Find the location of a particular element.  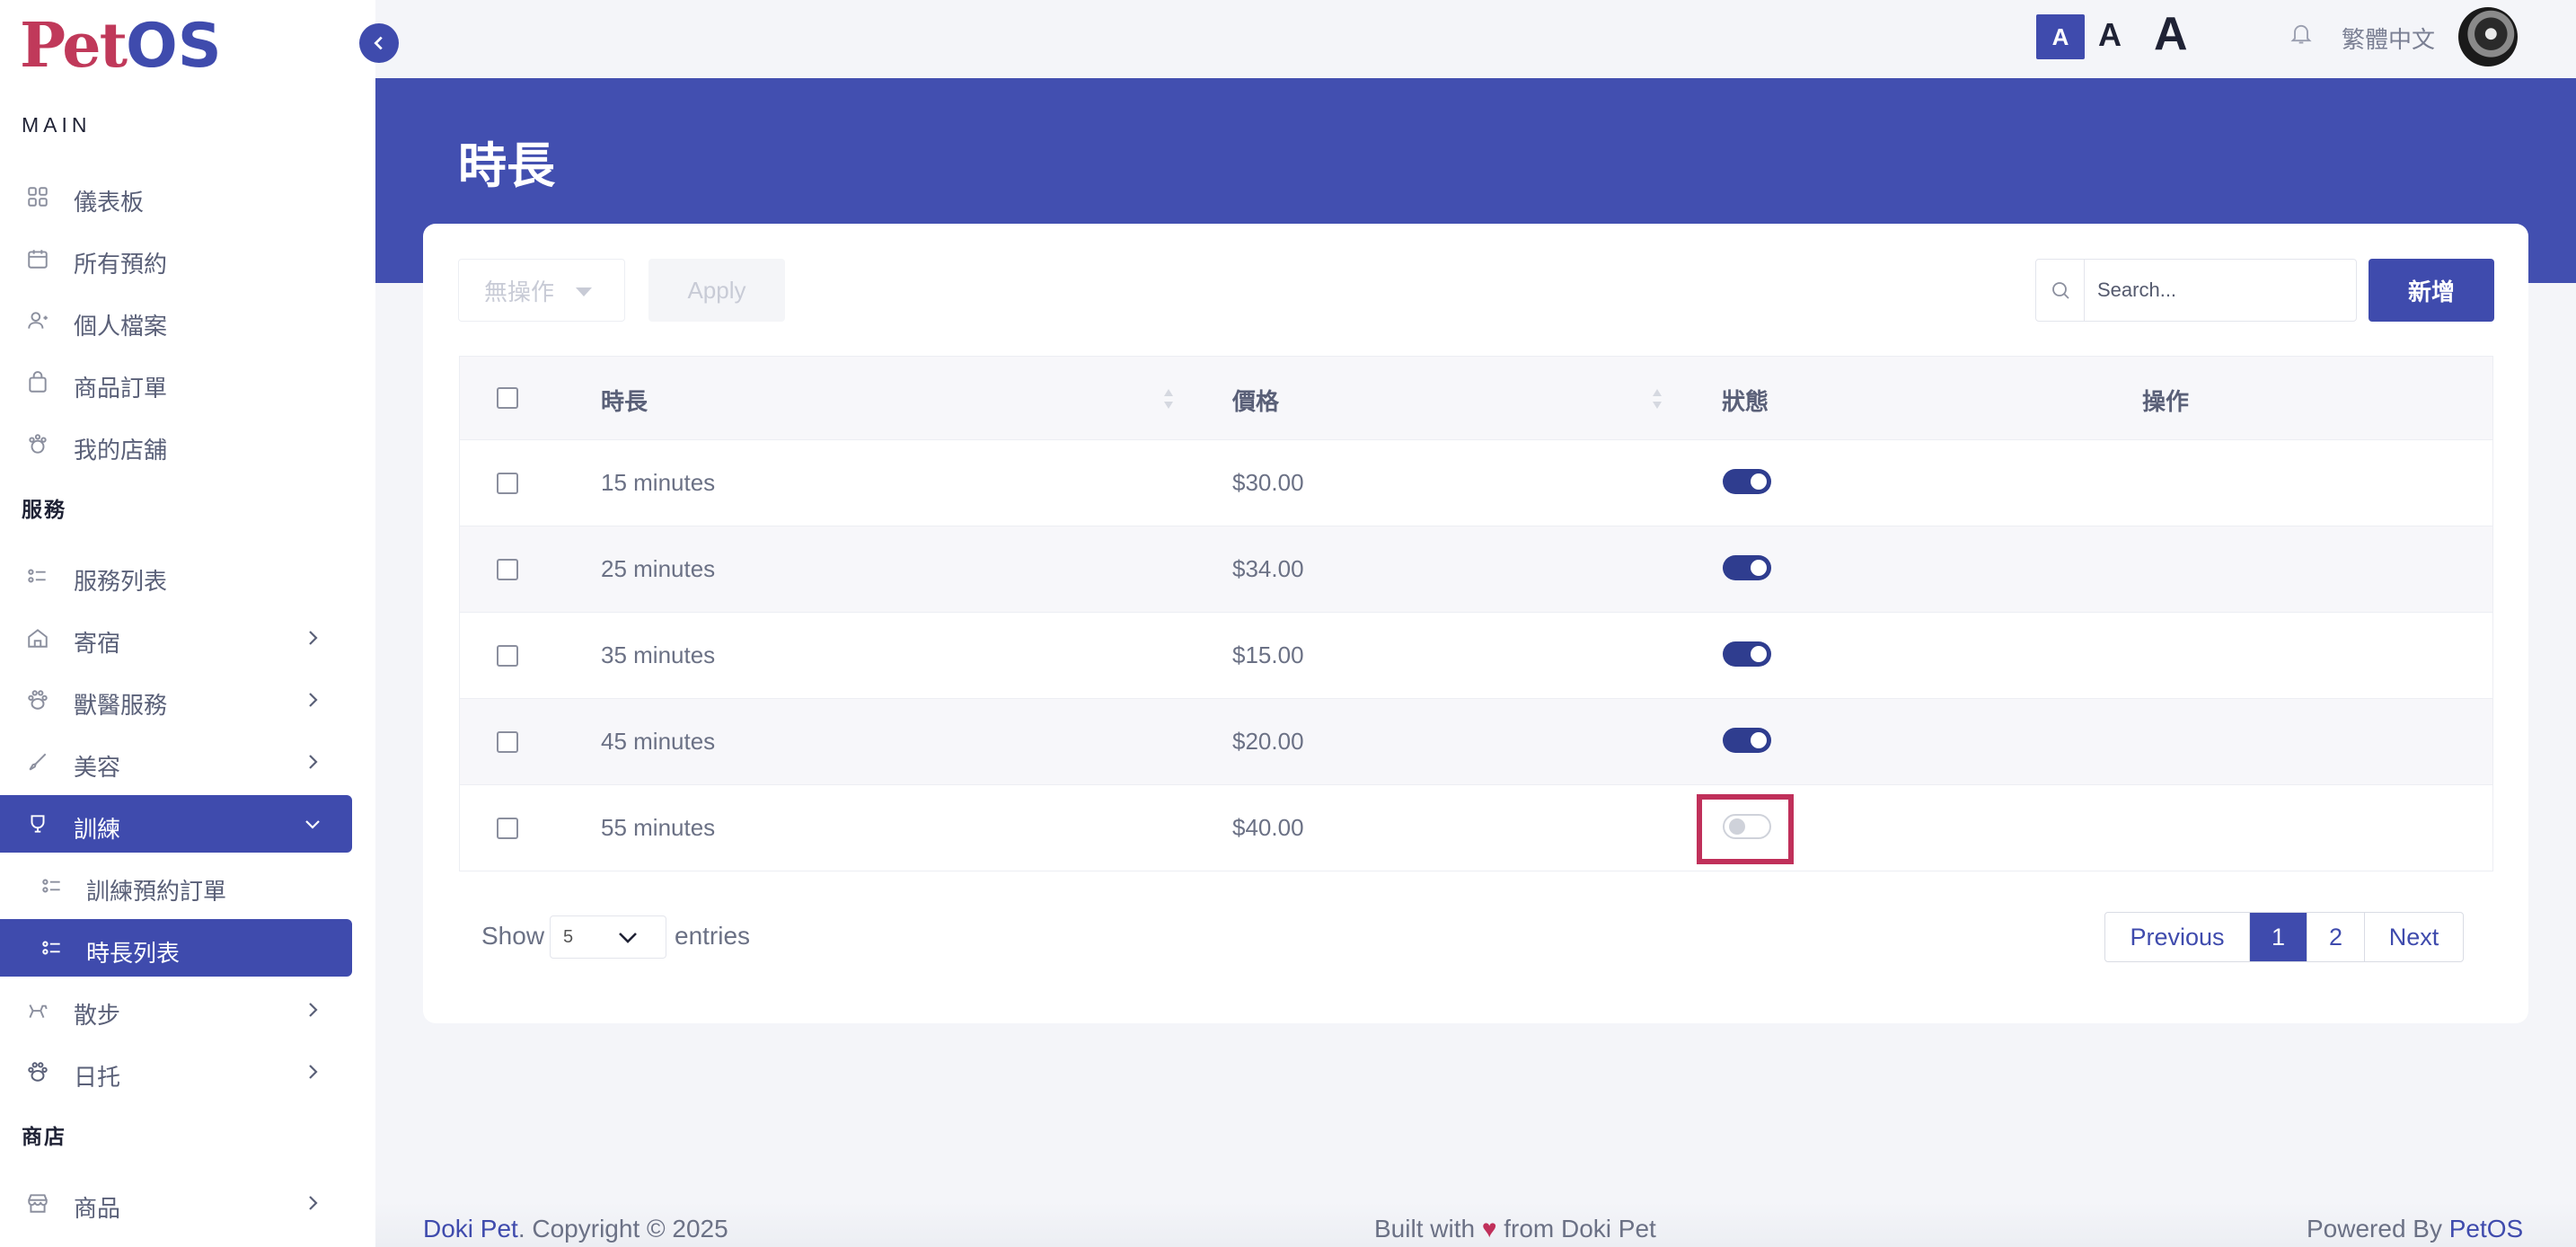

cell-price: $30.00 is located at coordinates (1268, 483).